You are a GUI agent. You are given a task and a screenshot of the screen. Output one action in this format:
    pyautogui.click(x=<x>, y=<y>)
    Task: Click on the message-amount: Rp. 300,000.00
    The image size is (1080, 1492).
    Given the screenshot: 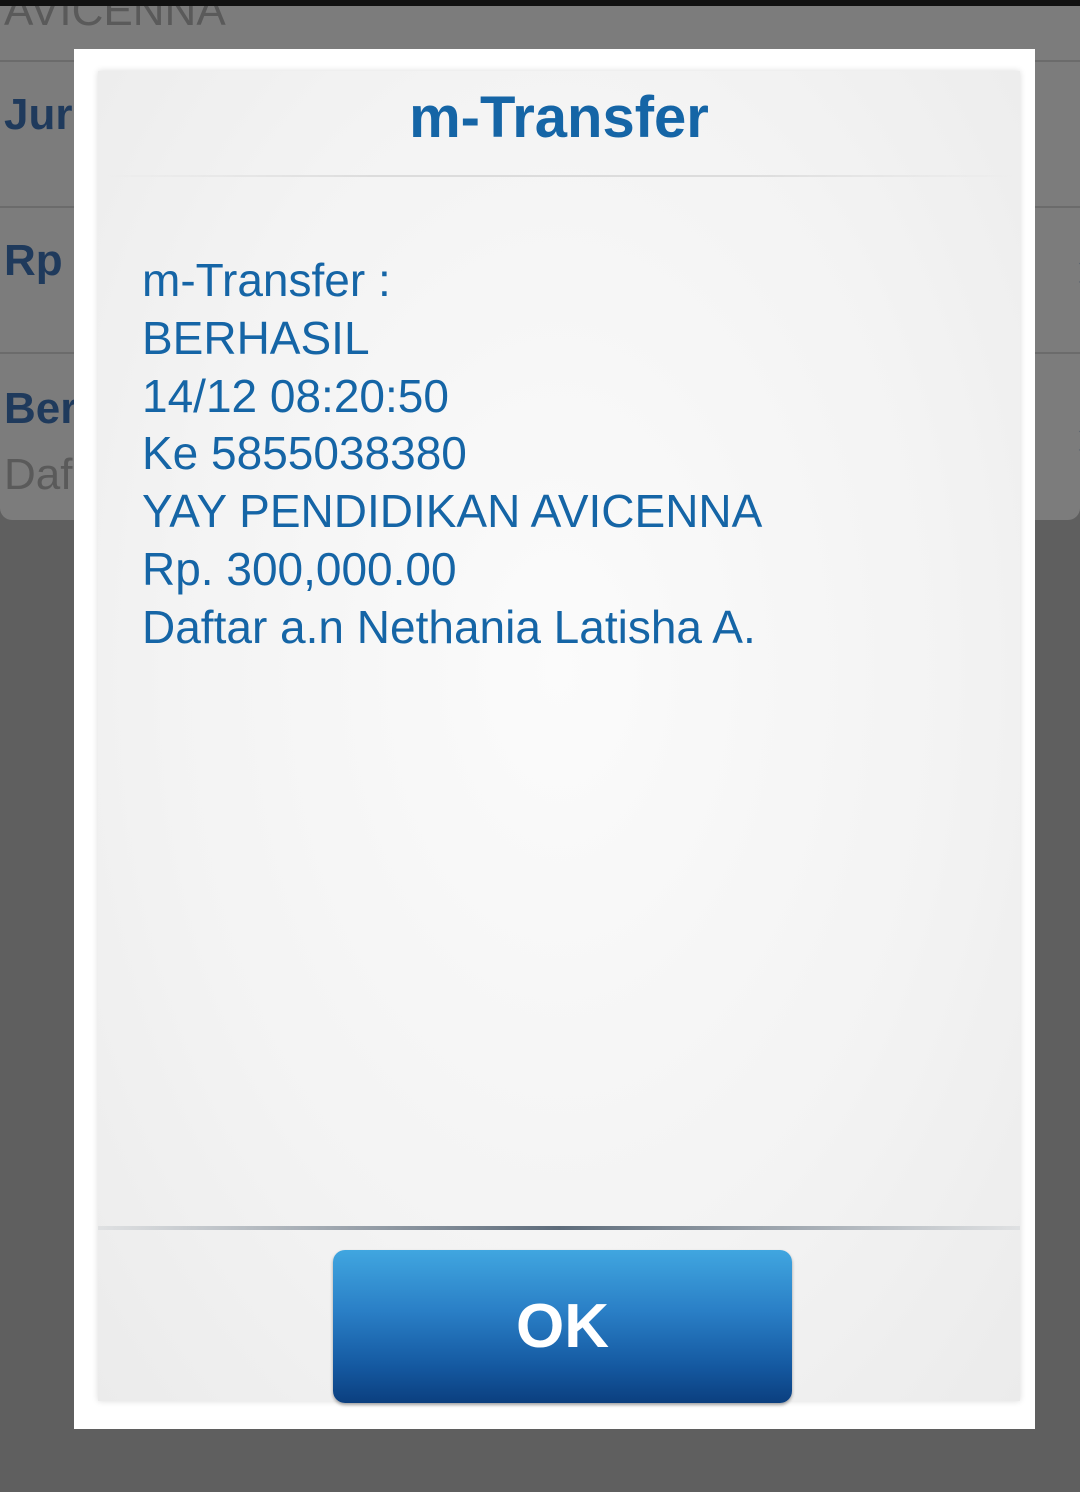 What is the action you would take?
    pyautogui.click(x=299, y=569)
    